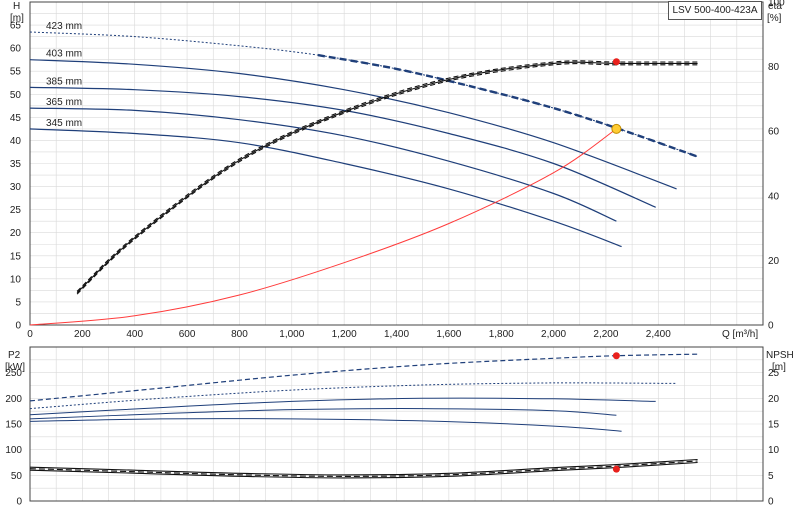 This screenshot has width=800, height=520. What do you see at coordinates (658, 334) in the screenshot?
I see `x-tick-label: 2,400` at bounding box center [658, 334].